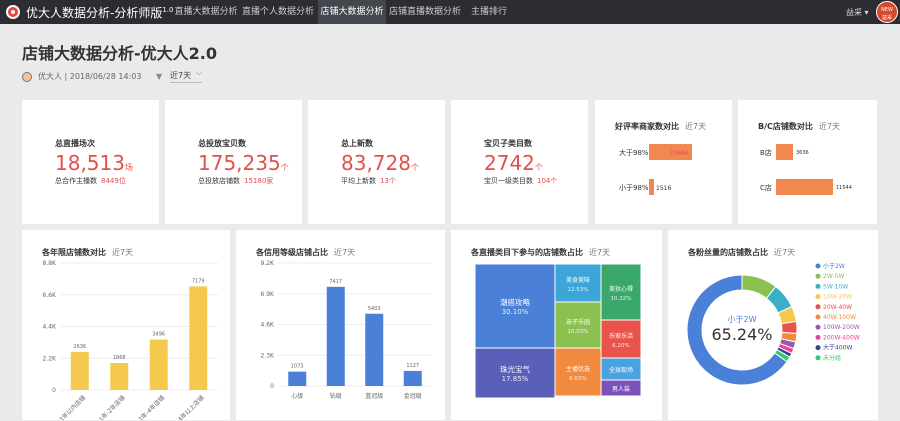 The height and width of the screenshot is (421, 900). What do you see at coordinates (621, 289) in the screenshot?
I see `treemap-label: 美妆心得` at bounding box center [621, 289].